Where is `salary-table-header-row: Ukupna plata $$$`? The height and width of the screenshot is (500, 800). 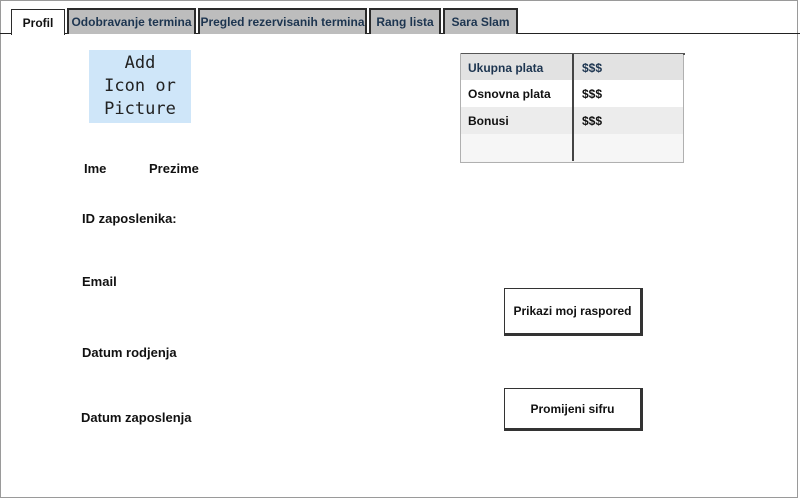
salary-table-header-row: Ukupna plata $$$ is located at coordinates (572, 68).